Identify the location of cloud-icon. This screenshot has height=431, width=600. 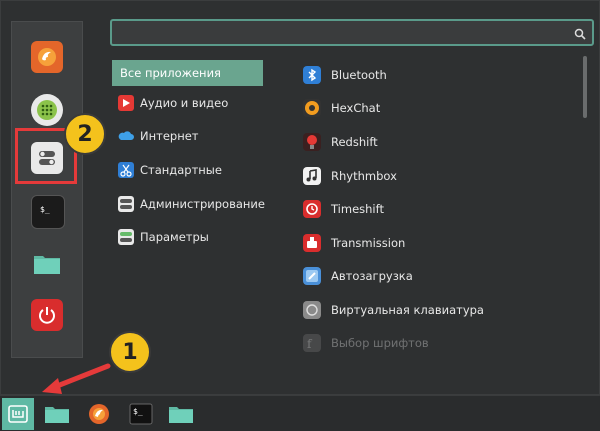
(126, 136).